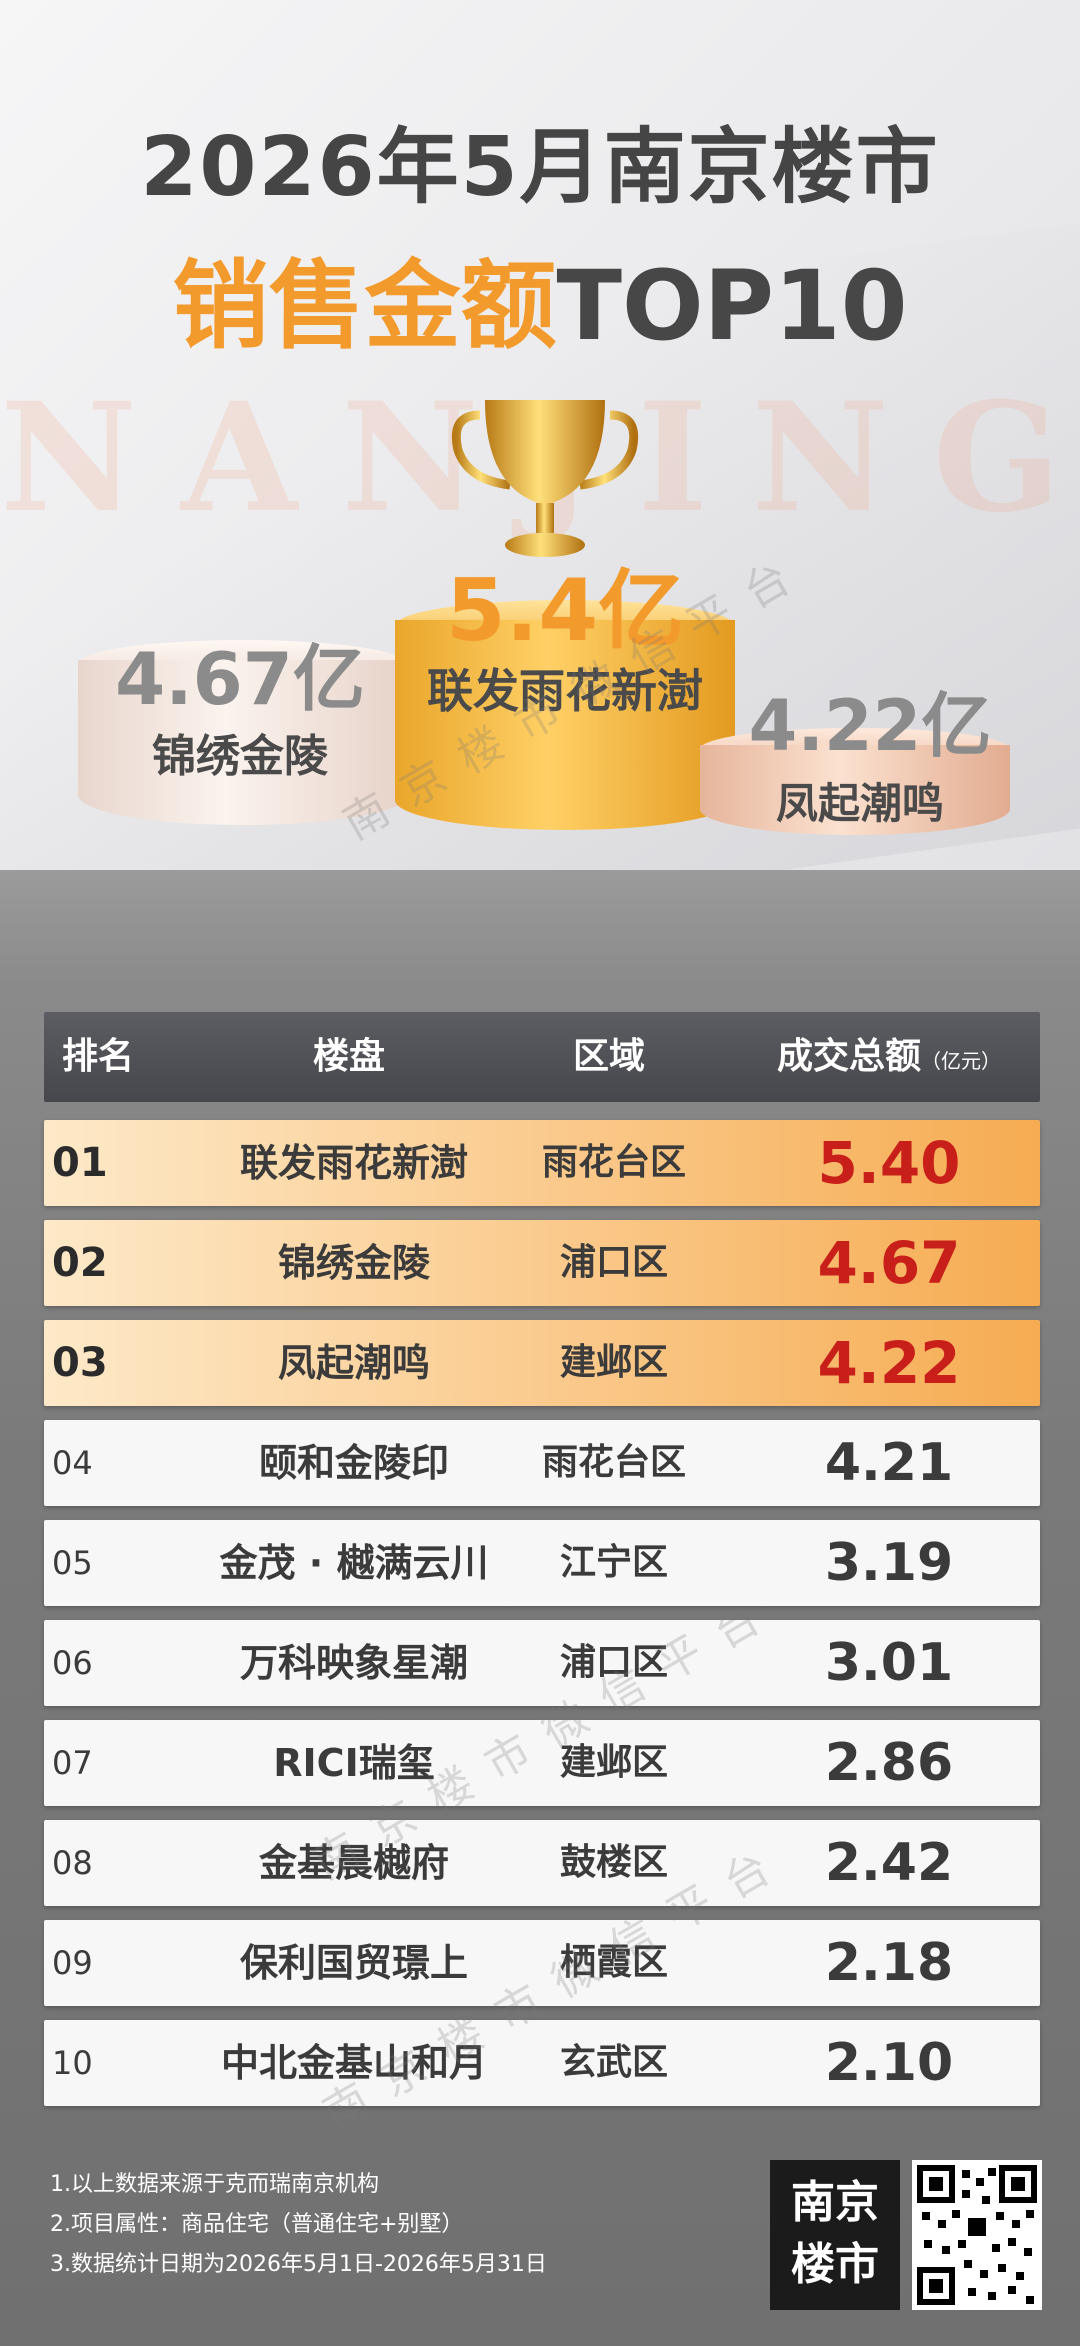 The height and width of the screenshot is (2346, 1080). I want to click on row-name: 锦绣金陵, so click(353, 1263).